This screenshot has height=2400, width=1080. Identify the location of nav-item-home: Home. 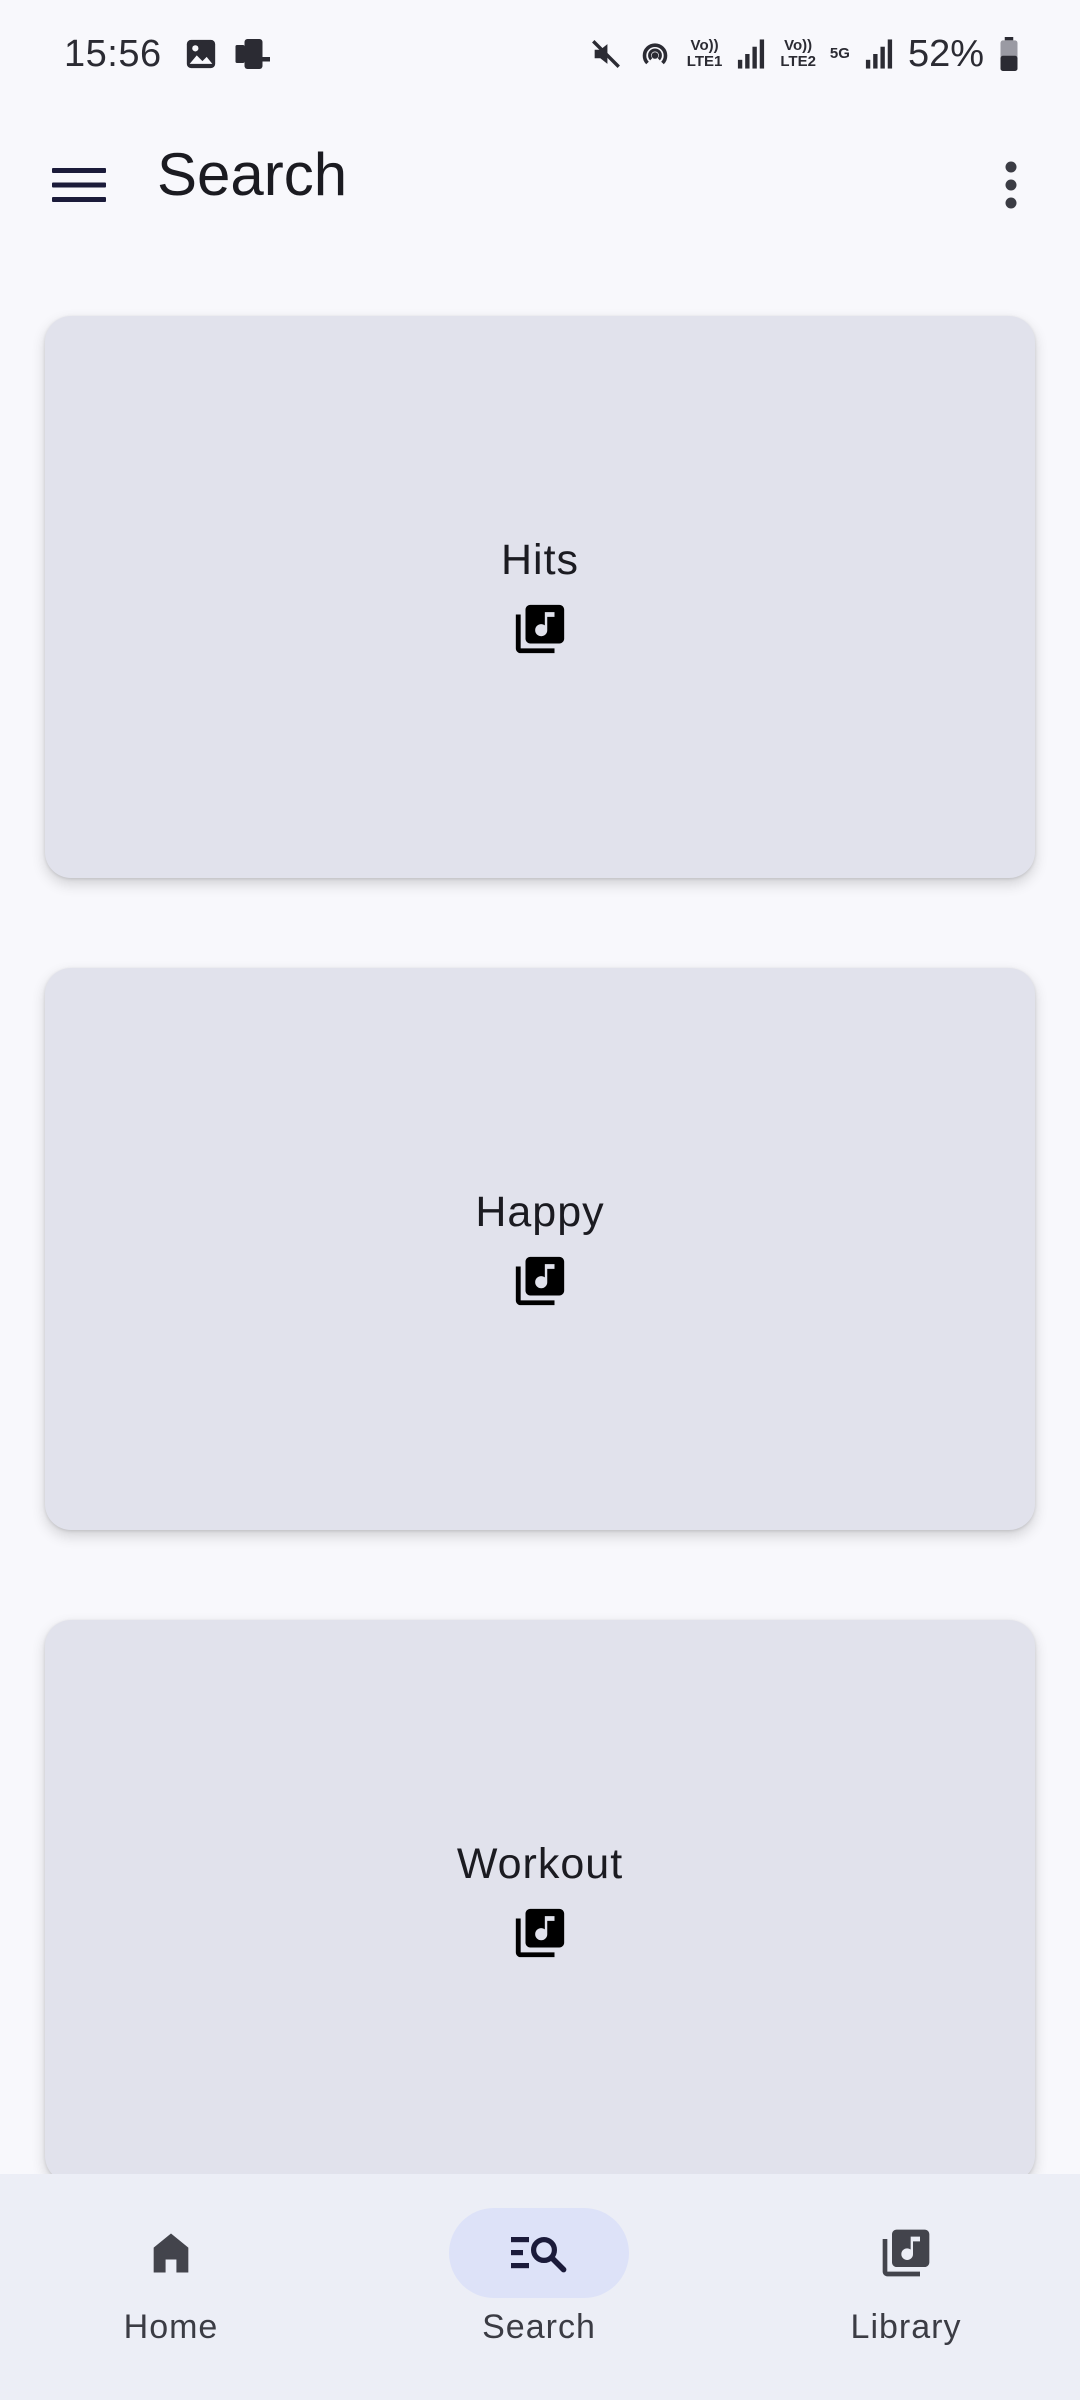
(171, 2287).